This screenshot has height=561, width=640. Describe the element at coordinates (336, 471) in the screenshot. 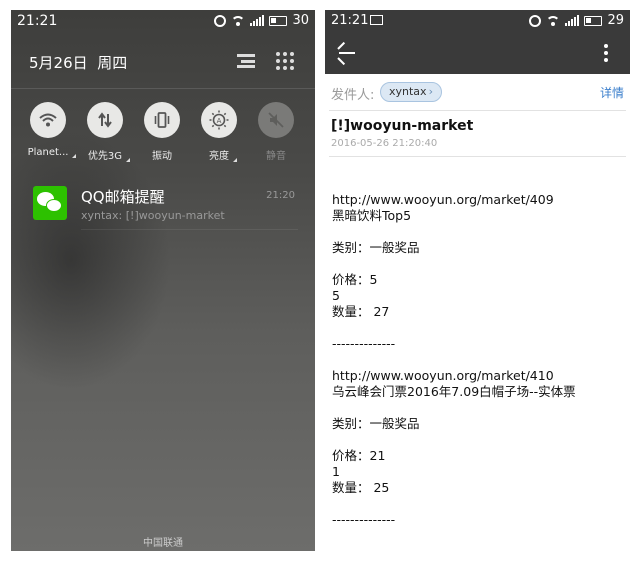

I see `body-line: 1` at that location.